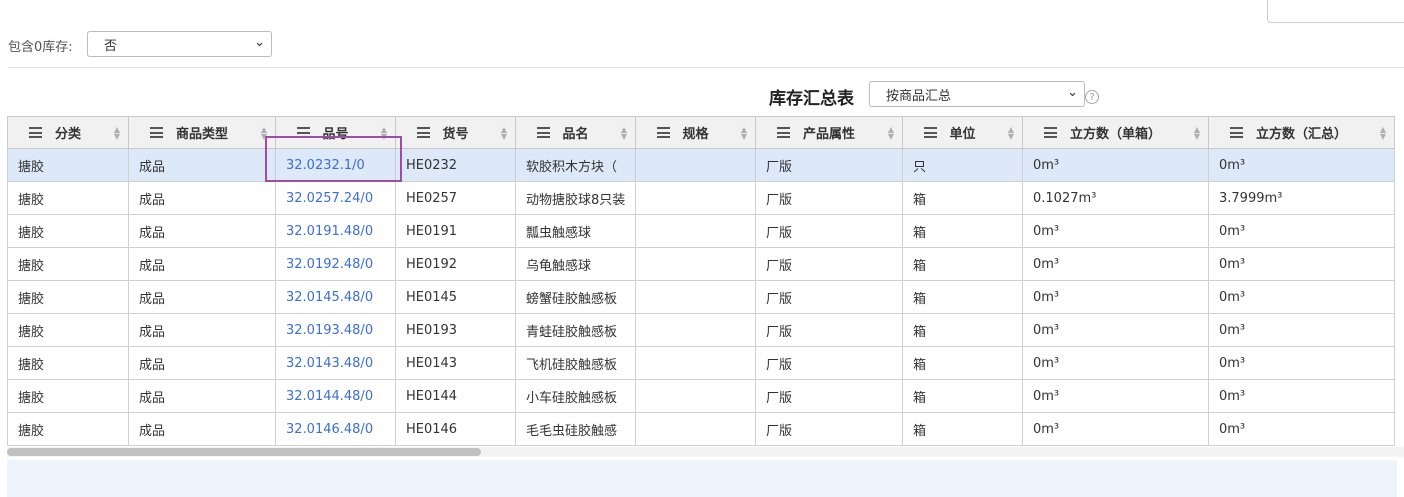 The image size is (1404, 497). What do you see at coordinates (977, 94) in the screenshot?
I see `summary-mode-select: 按商品汇总 ⌄` at bounding box center [977, 94].